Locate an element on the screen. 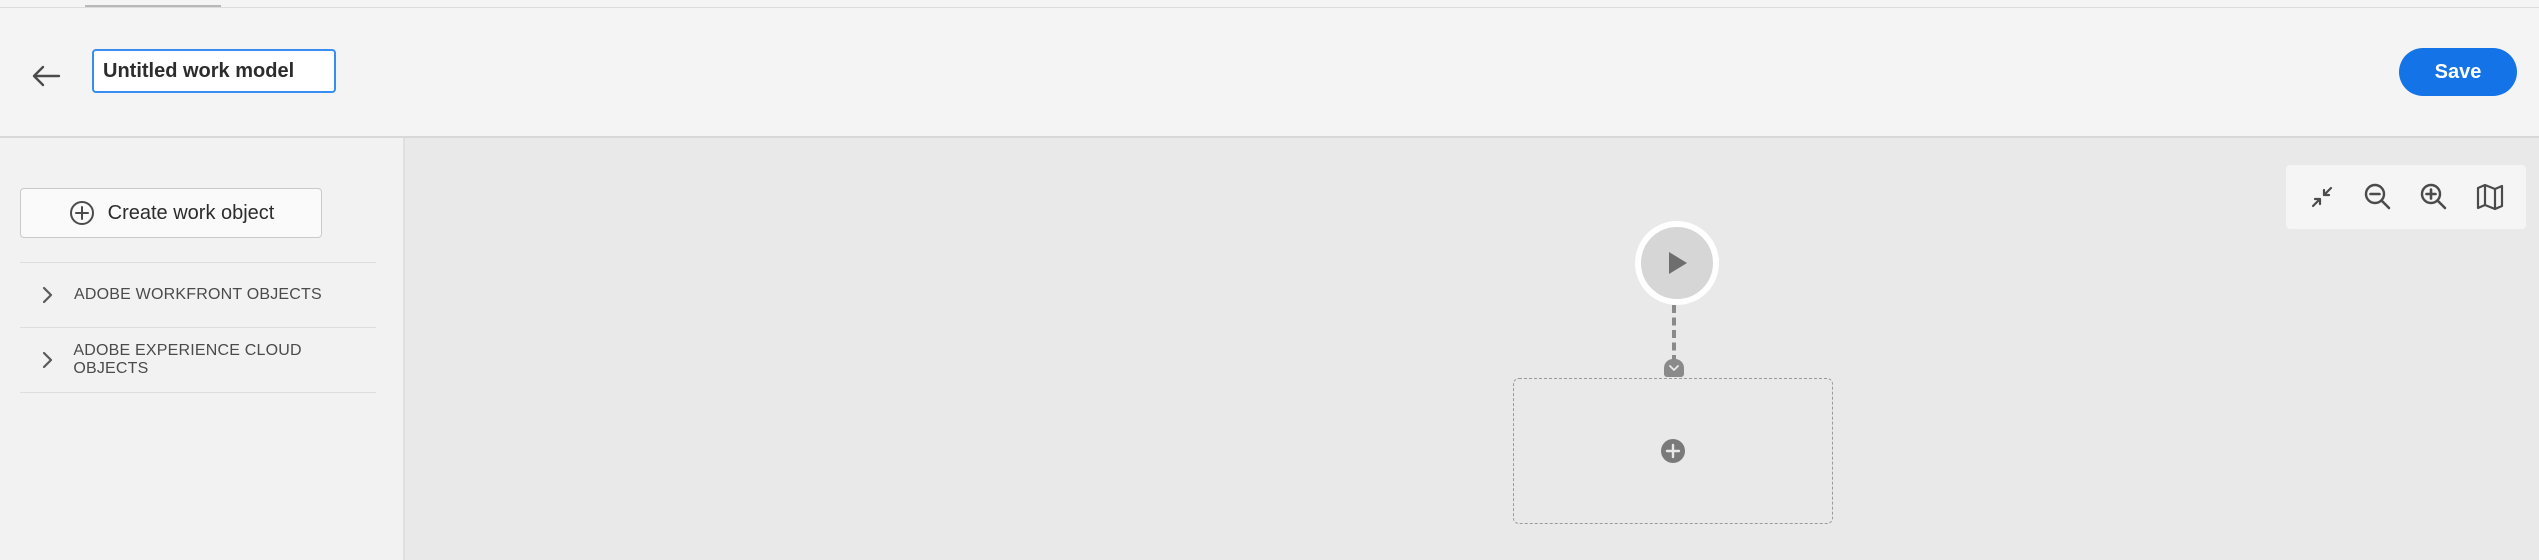  zoom-in-button is located at coordinates (2434, 197).